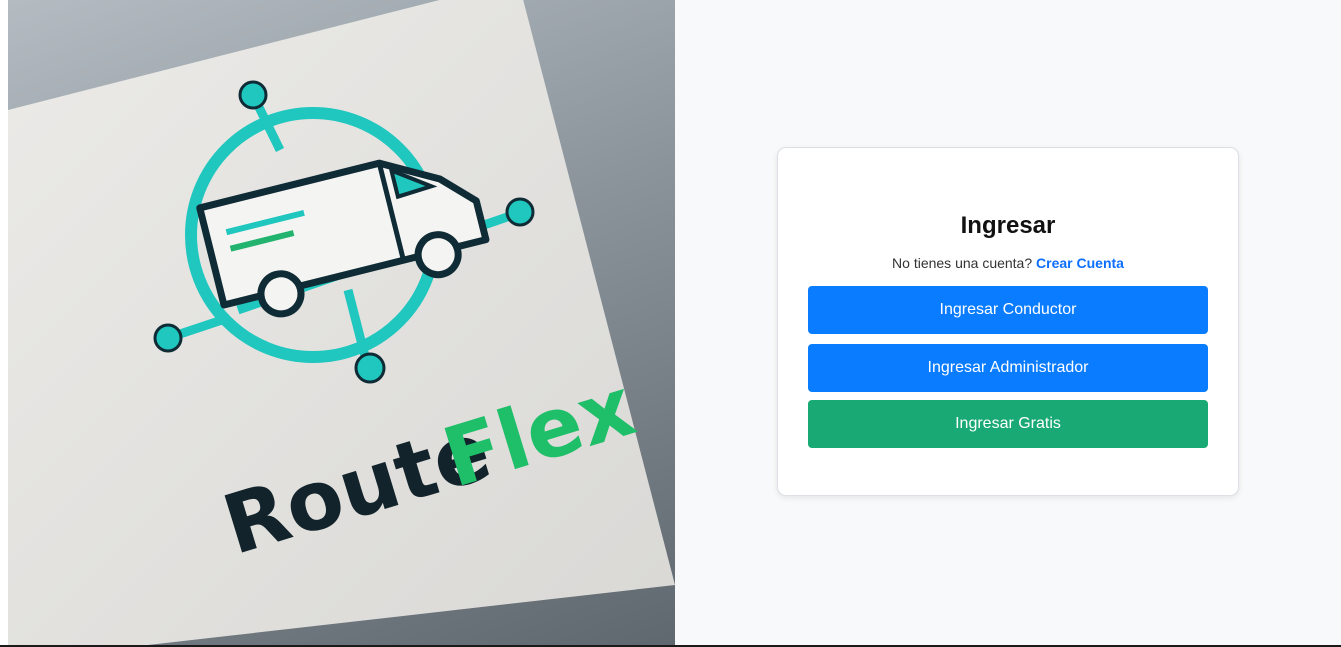  What do you see at coordinates (4, 322) in the screenshot?
I see `left-margin` at bounding box center [4, 322].